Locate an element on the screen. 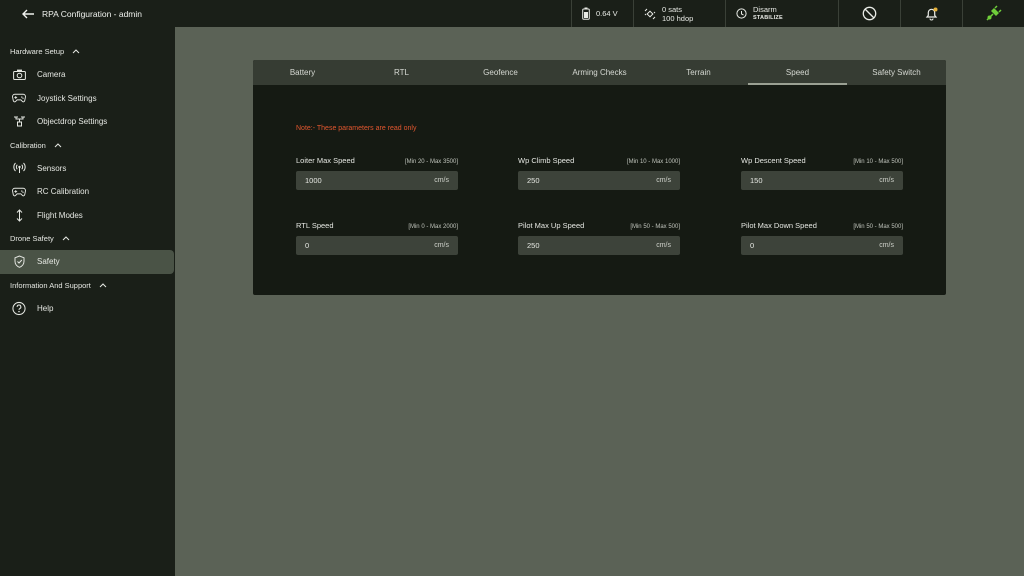 Image resolution: width=1024 pixels, height=576 pixels. tab-geofence: Geofence is located at coordinates (500, 72).